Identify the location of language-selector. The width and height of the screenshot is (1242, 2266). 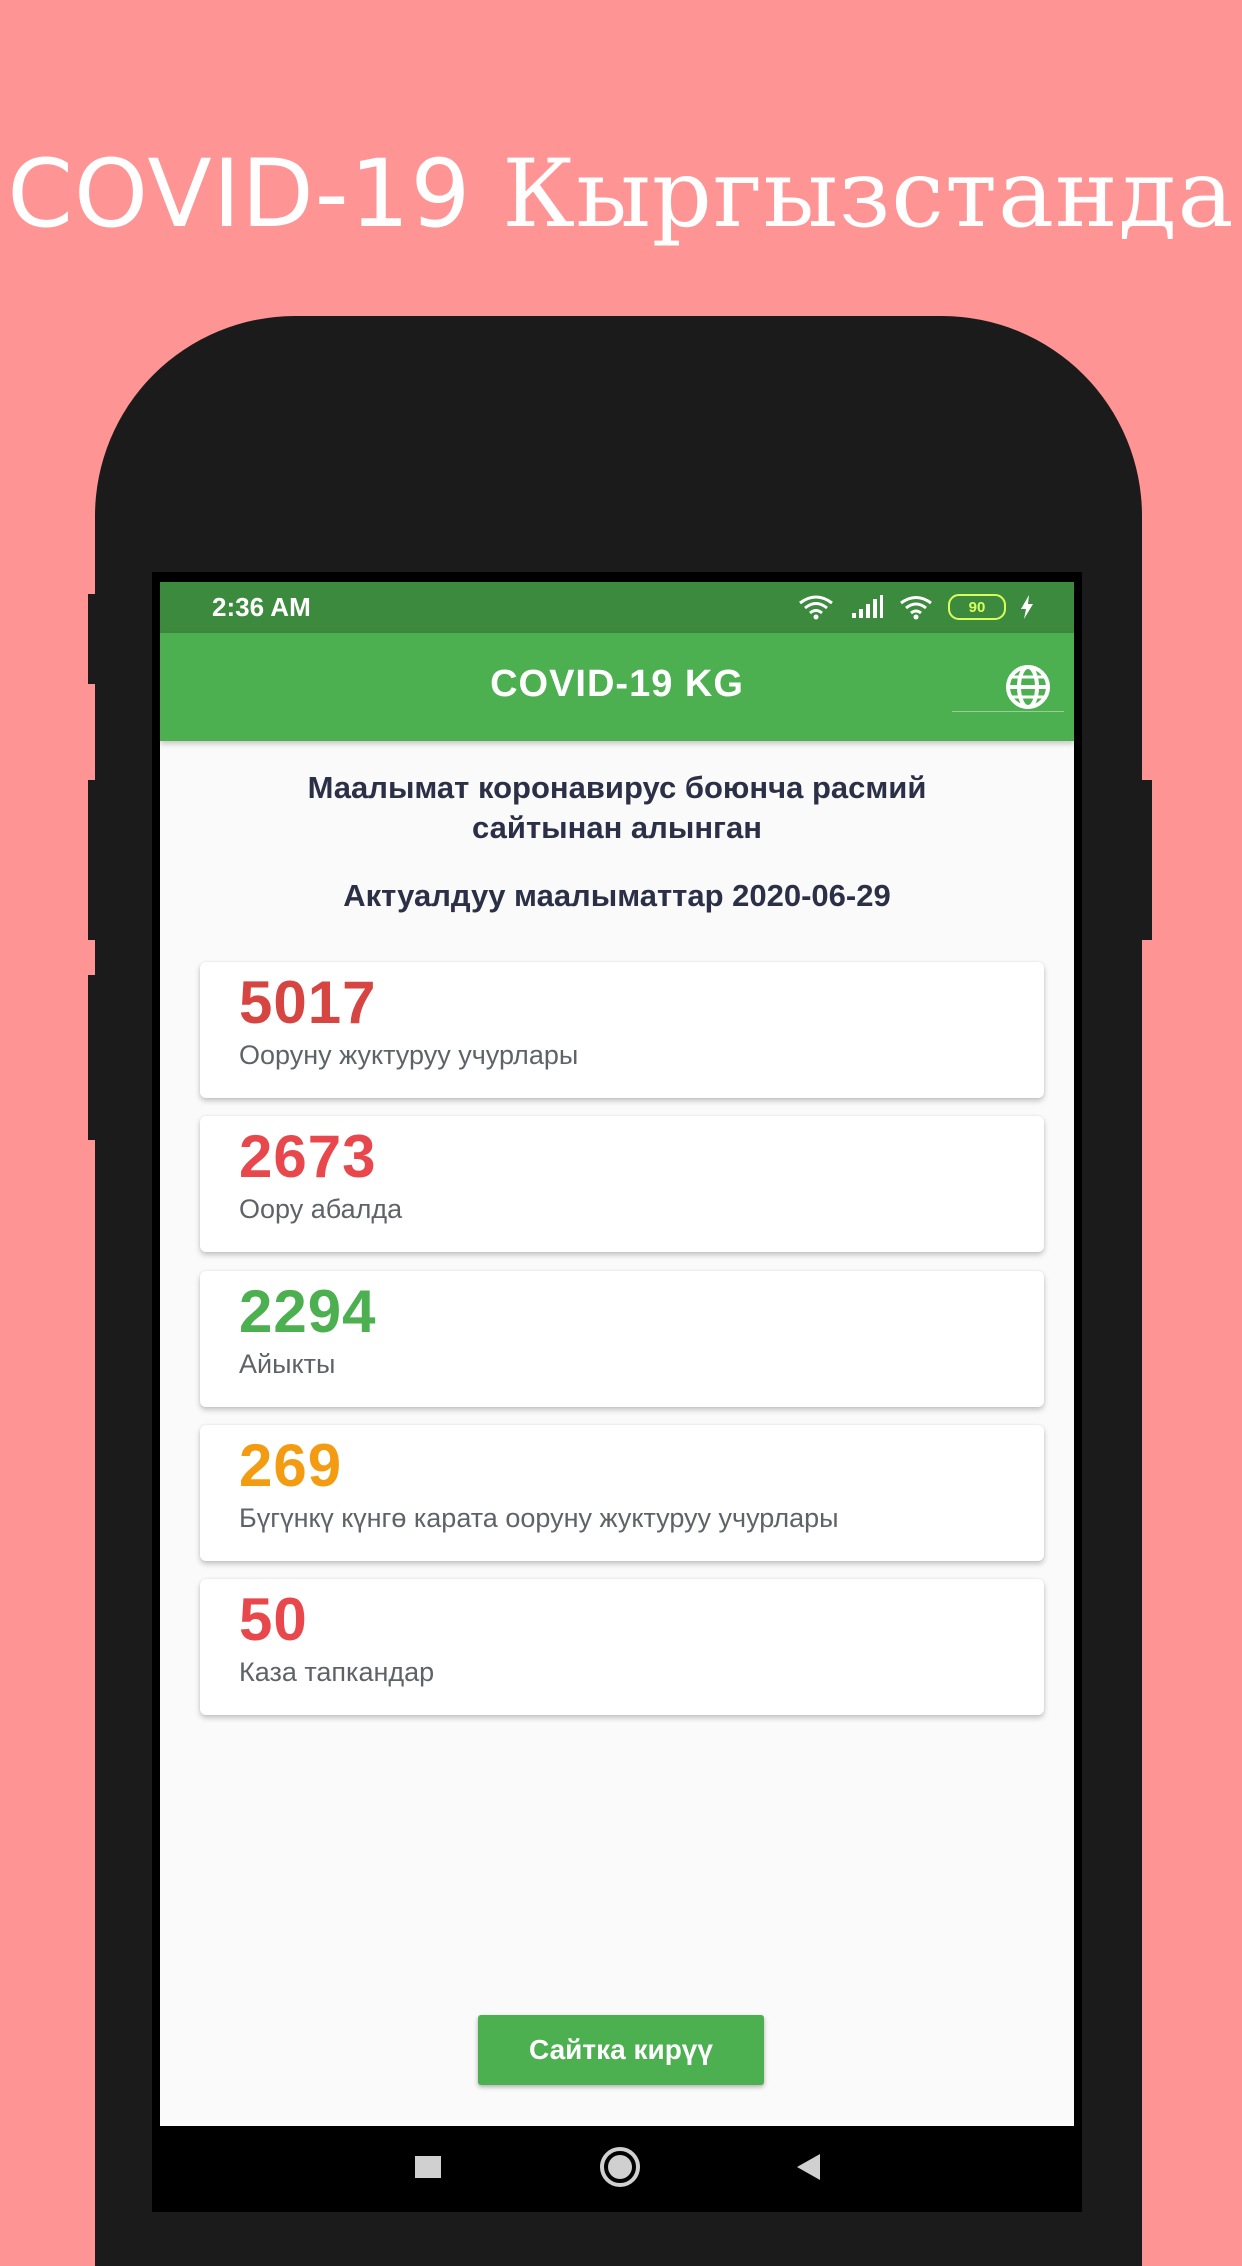
(1008, 672).